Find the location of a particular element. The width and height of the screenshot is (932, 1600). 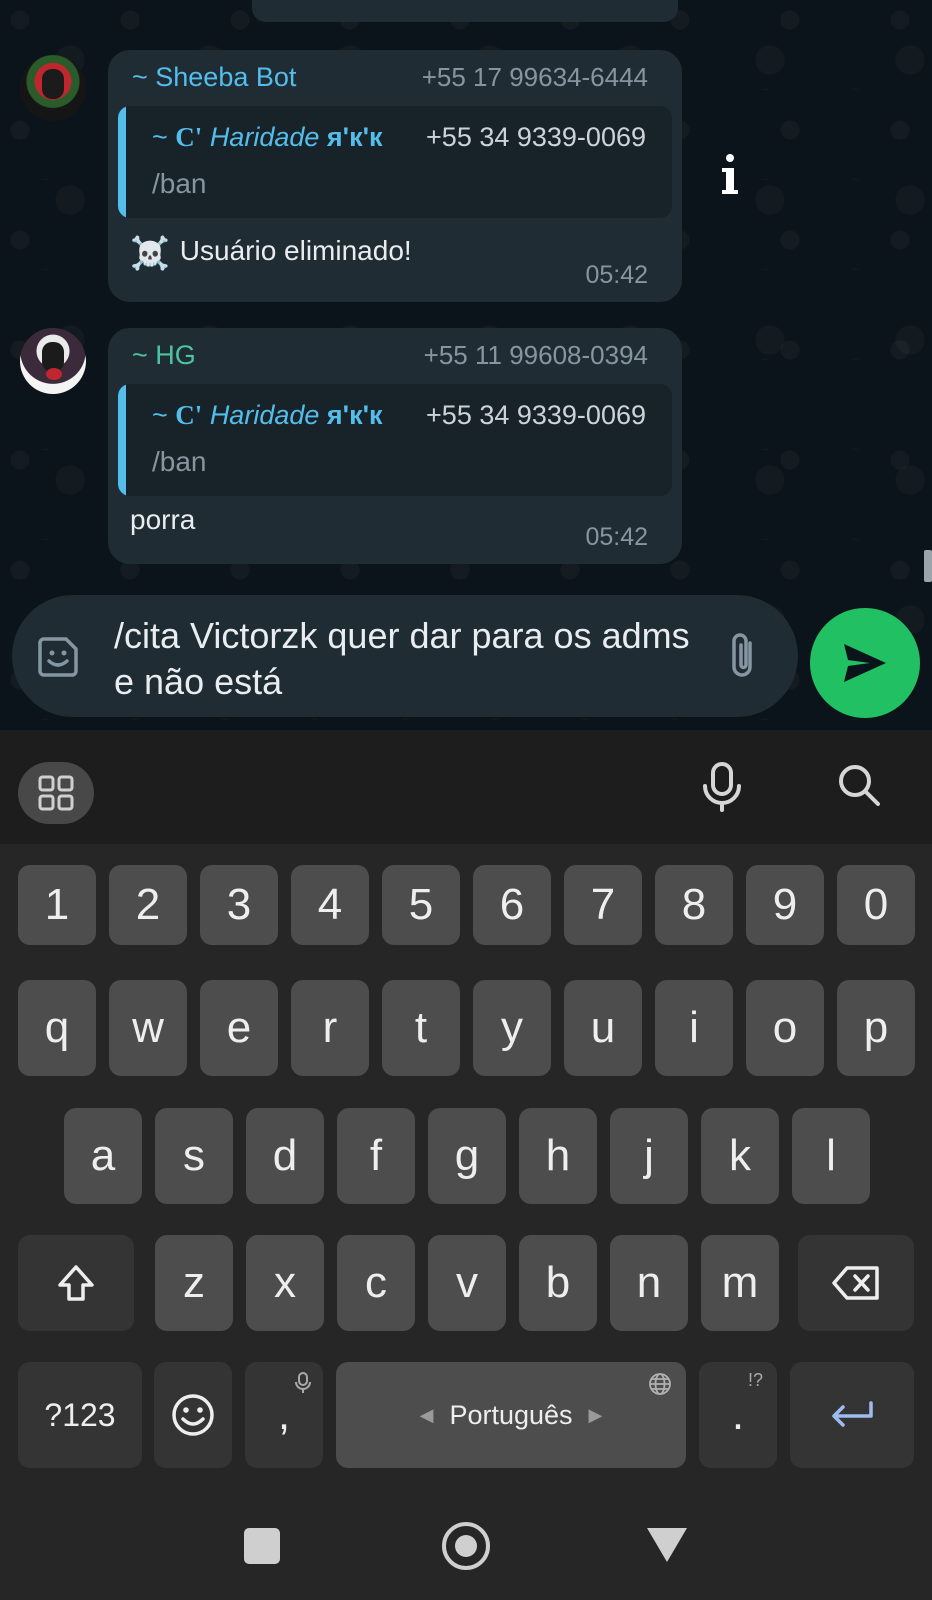

key-g: g is located at coordinates (467, 1156).